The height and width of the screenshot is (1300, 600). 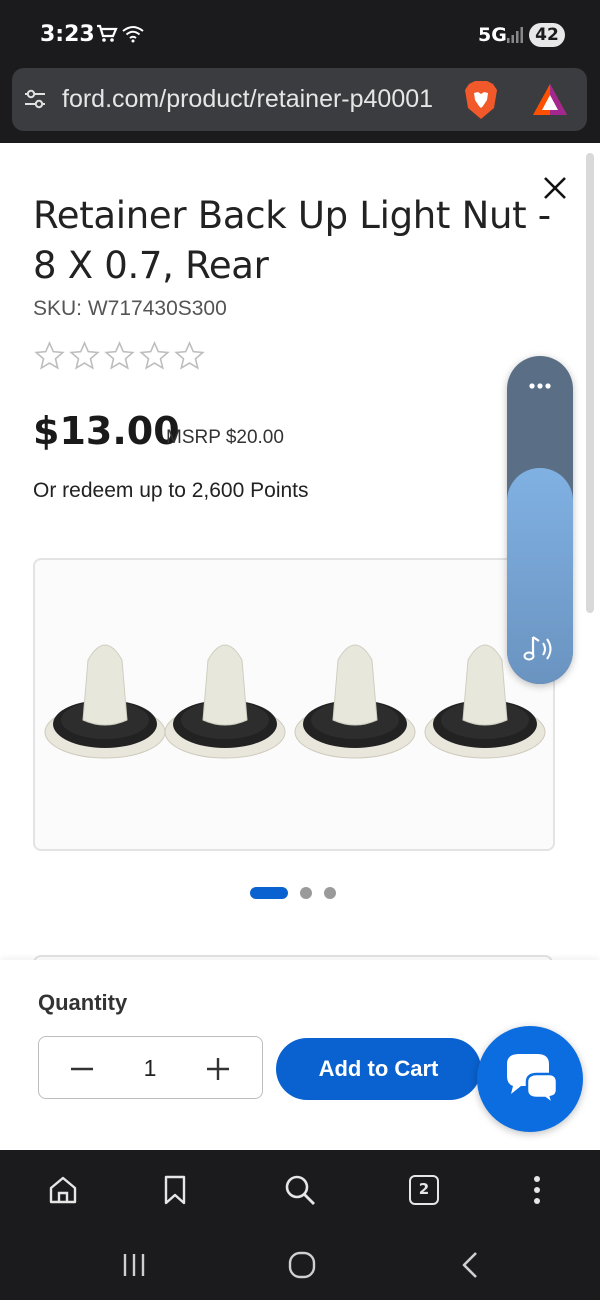 I want to click on tabs-button: 2, so click(x=424, y=1190).